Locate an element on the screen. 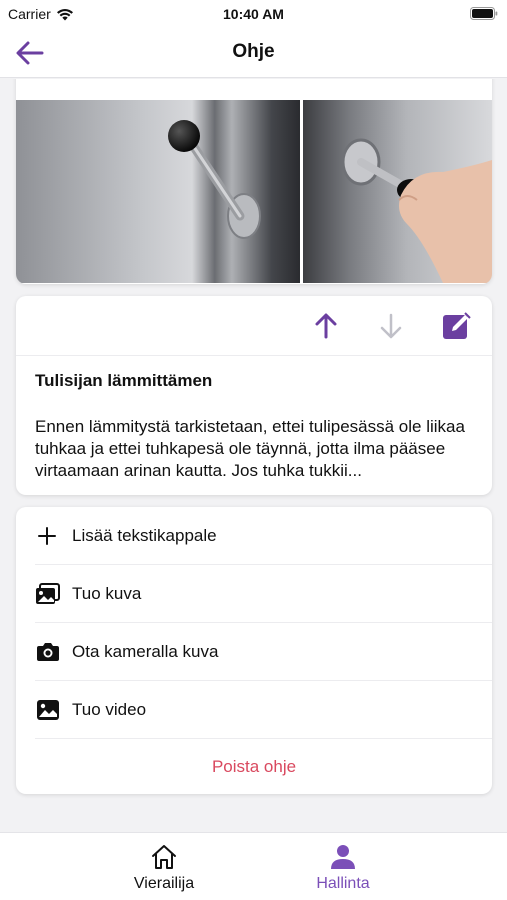 This screenshot has height=900, width=507. take-photo-button: Ota kameralla kuva is located at coordinates (263, 652).